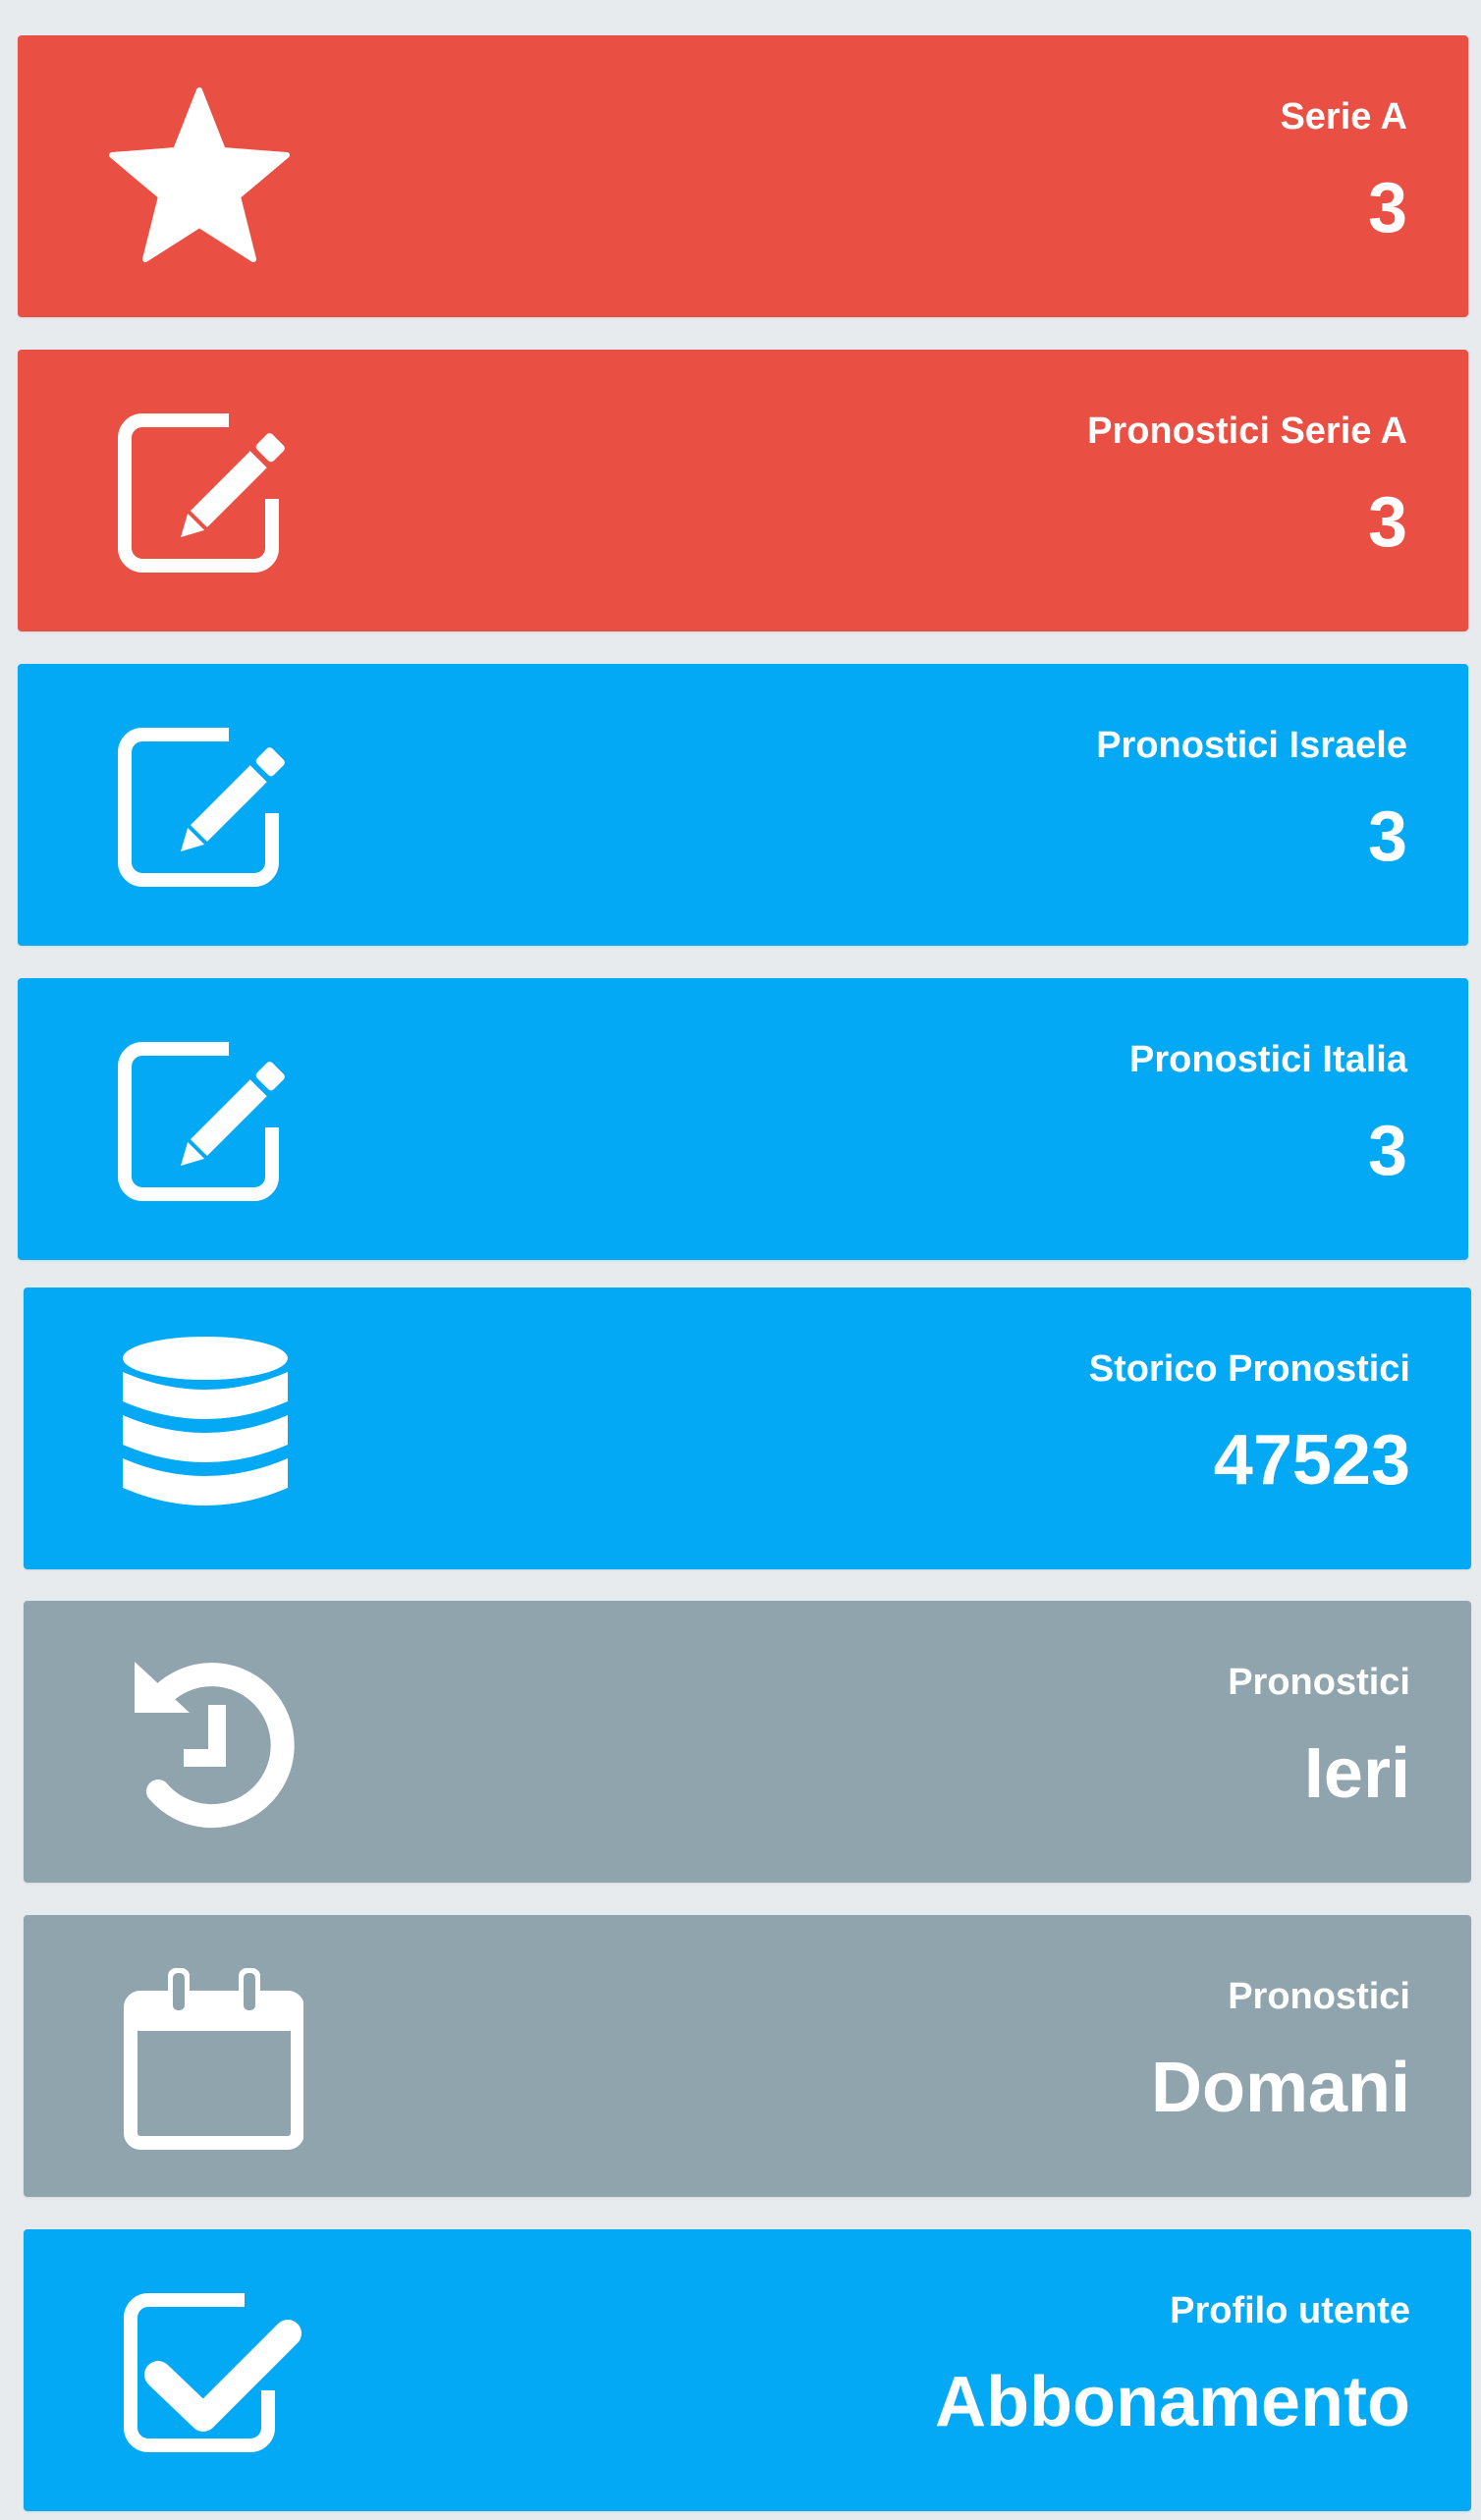 The image size is (1481, 2520). Describe the element at coordinates (199, 177) in the screenshot. I see `star-icon` at that location.